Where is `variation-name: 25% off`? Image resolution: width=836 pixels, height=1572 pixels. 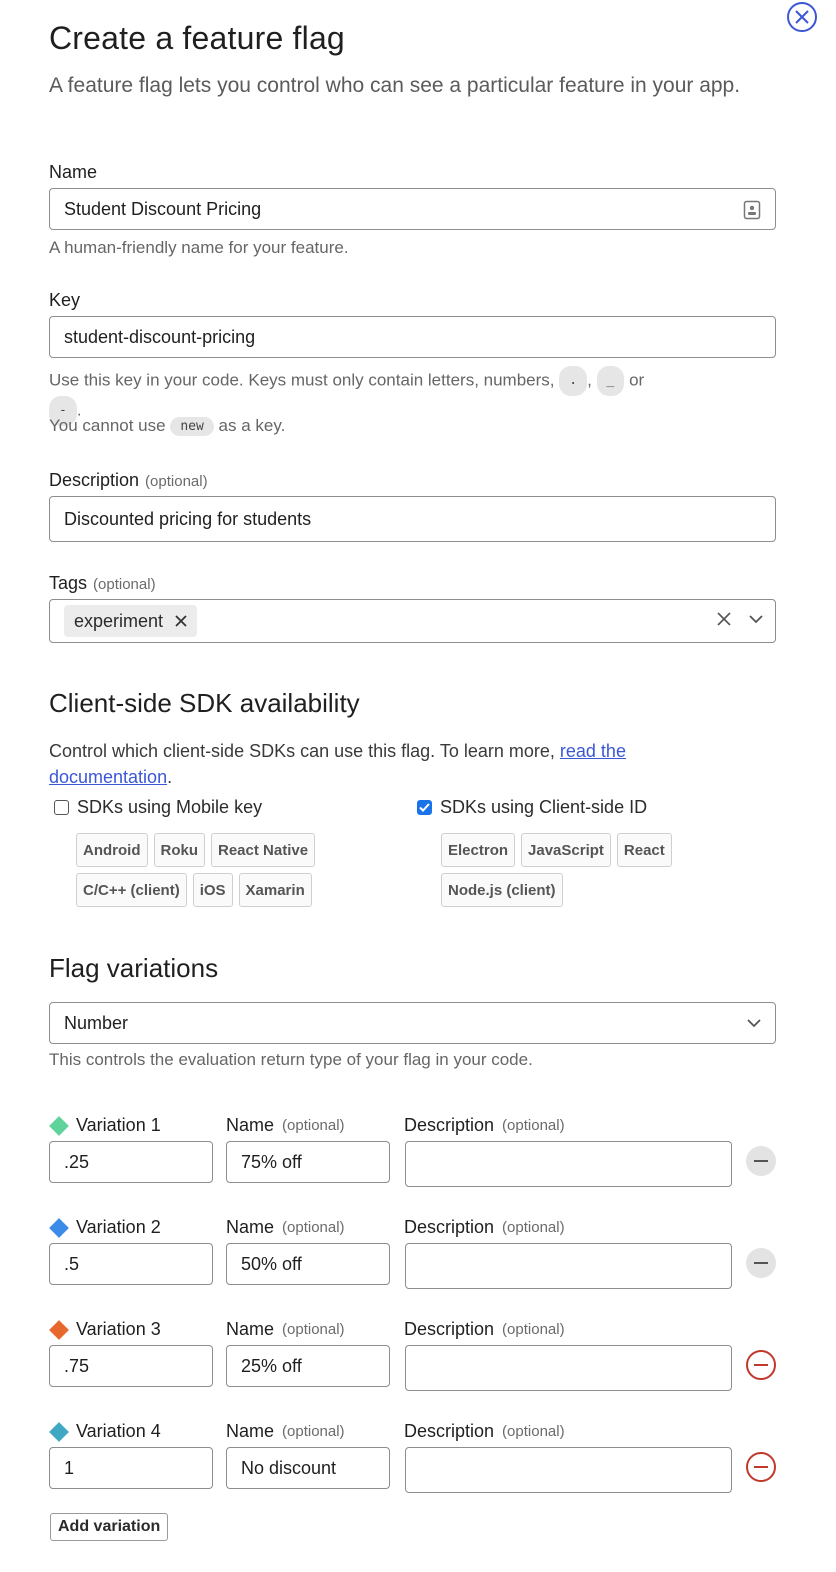
variation-name: 25% off is located at coordinates (271, 1365).